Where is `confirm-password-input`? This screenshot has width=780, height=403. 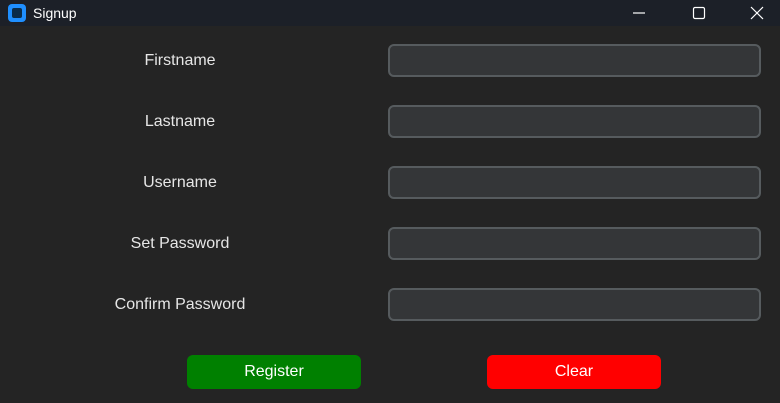 confirm-password-input is located at coordinates (574, 304).